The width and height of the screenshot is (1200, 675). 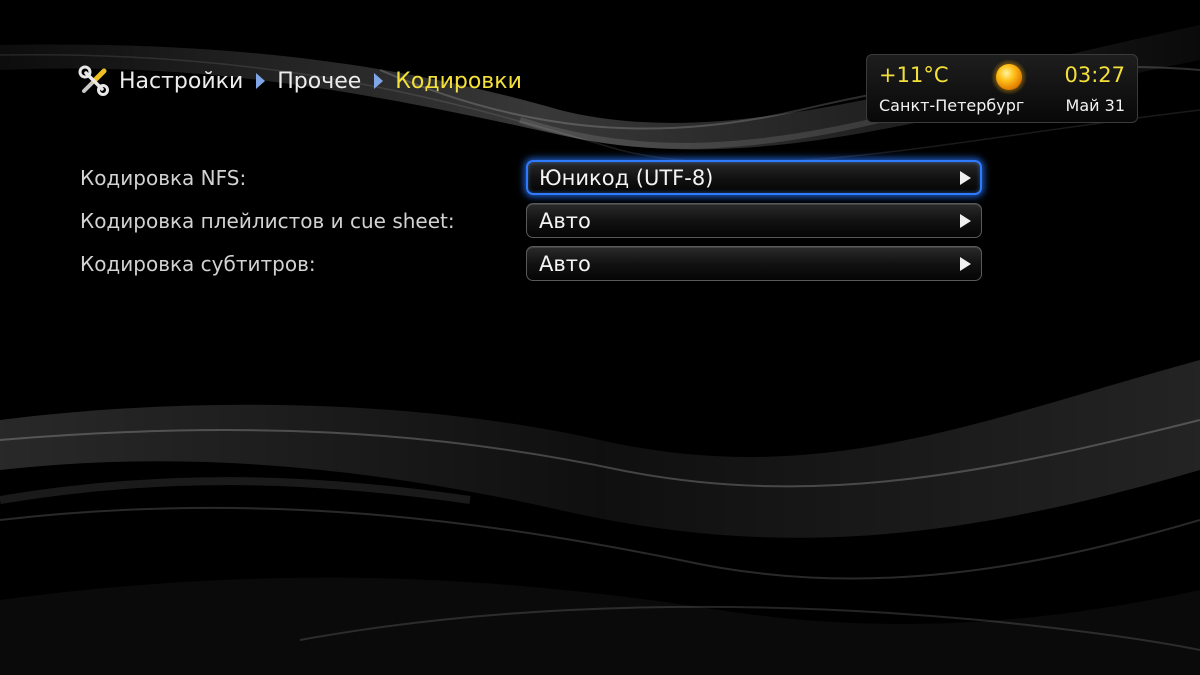 What do you see at coordinates (458, 81) in the screenshot?
I see `breadcrumb-item-encodings: Кодировки` at bounding box center [458, 81].